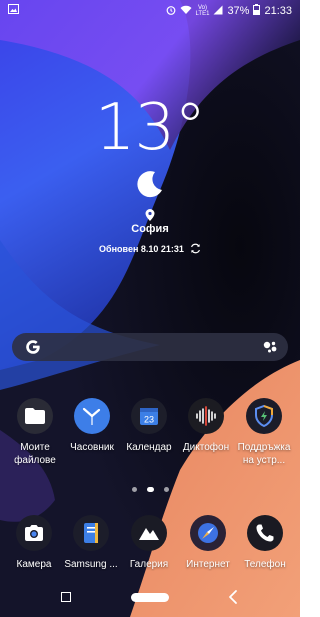 The width and height of the screenshot is (320, 617). I want to click on wifi-icon, so click(186, 11).